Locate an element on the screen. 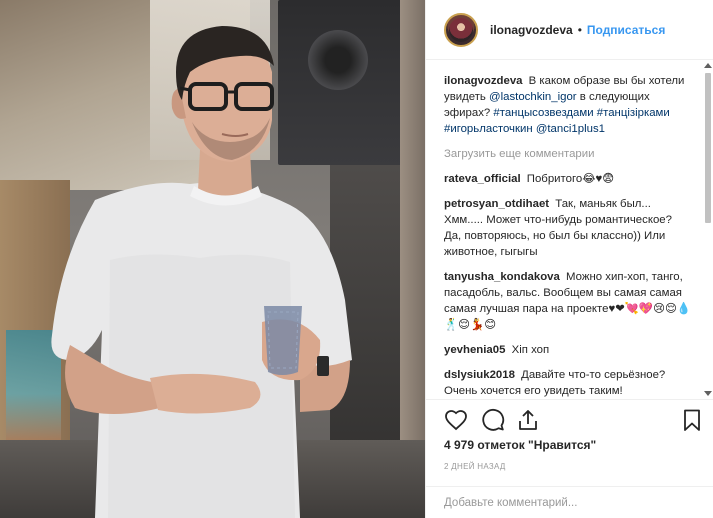  hashtag: #игорьласточкин is located at coordinates (488, 129).